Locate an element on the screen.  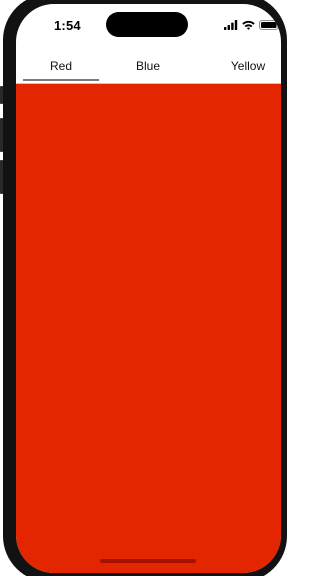
status-bar: 1:54 is located at coordinates (148, 26).